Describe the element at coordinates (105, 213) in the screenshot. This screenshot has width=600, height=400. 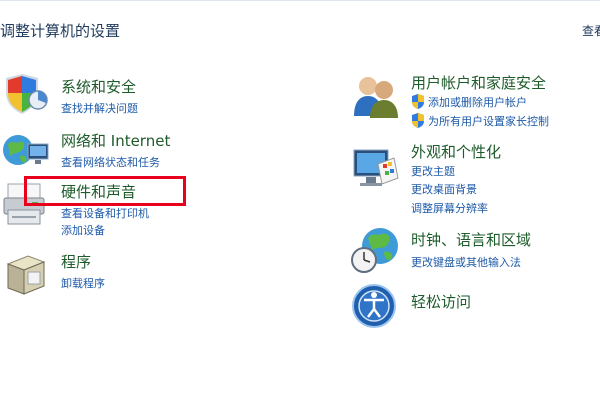
I see `link-devices-printers: 查看设备和打印机` at that location.